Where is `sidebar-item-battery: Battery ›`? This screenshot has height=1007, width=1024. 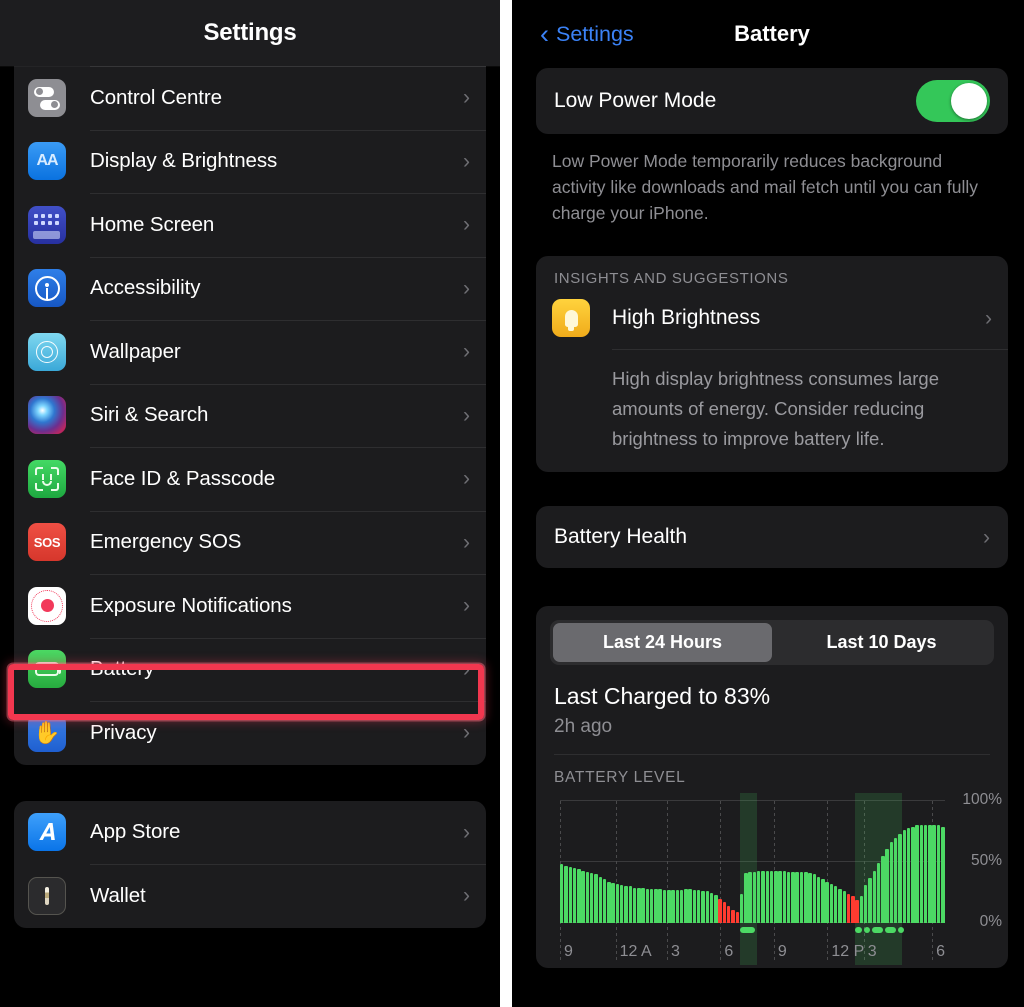 sidebar-item-battery: Battery › is located at coordinates (250, 669).